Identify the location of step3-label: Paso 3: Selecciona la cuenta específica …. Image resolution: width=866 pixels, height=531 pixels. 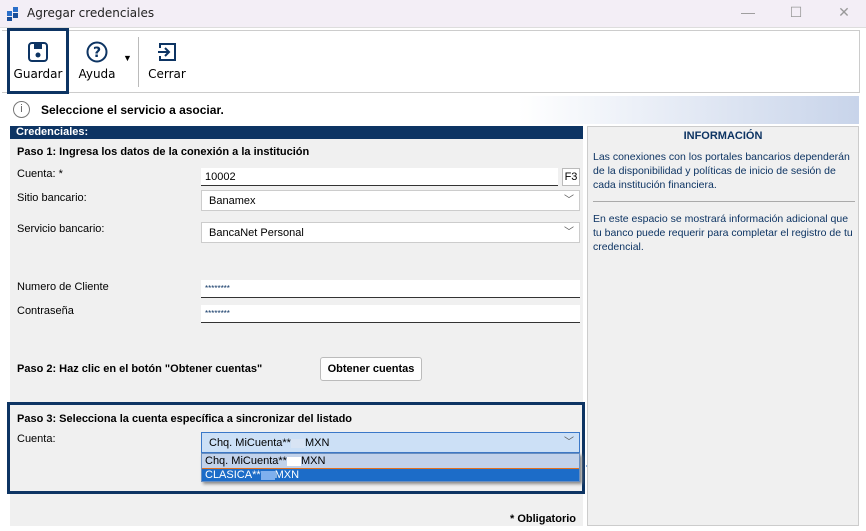
(185, 419).